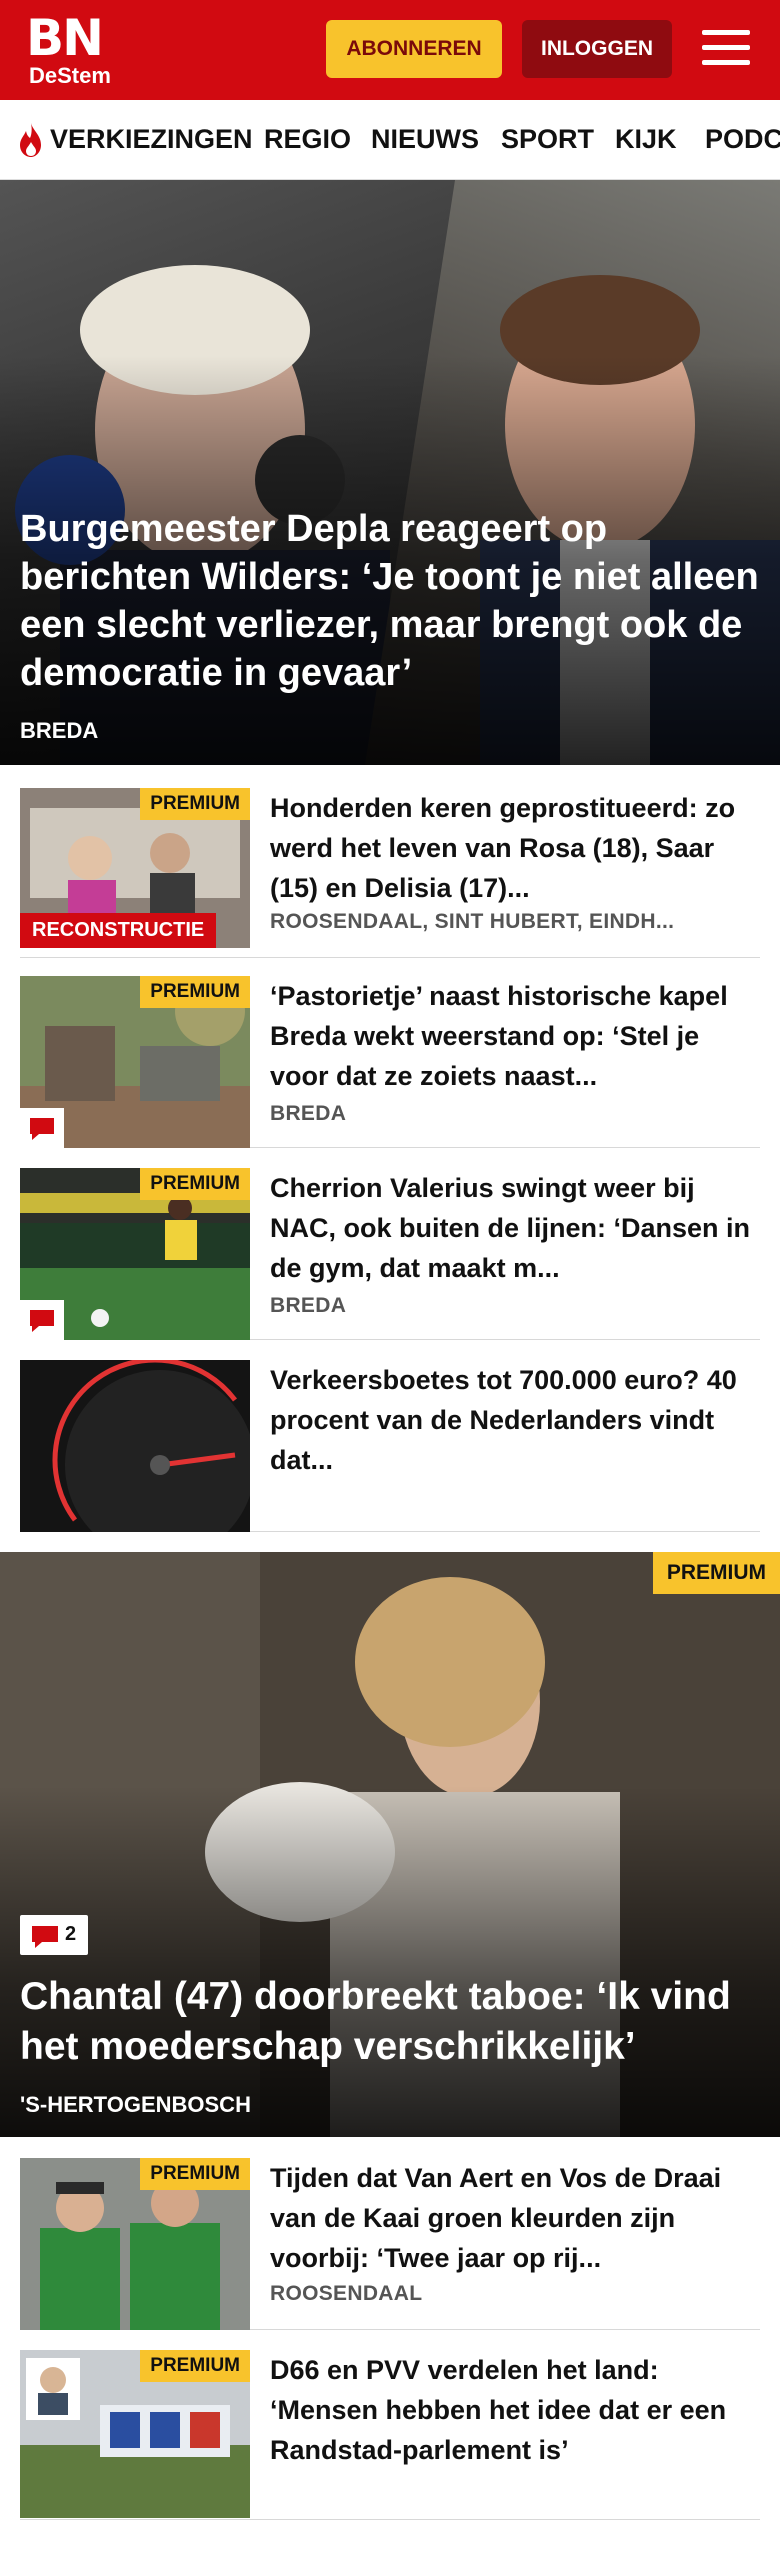 This screenshot has height=2560, width=780. Describe the element at coordinates (59, 730) in the screenshot. I see `hero-place: BREDA` at that location.